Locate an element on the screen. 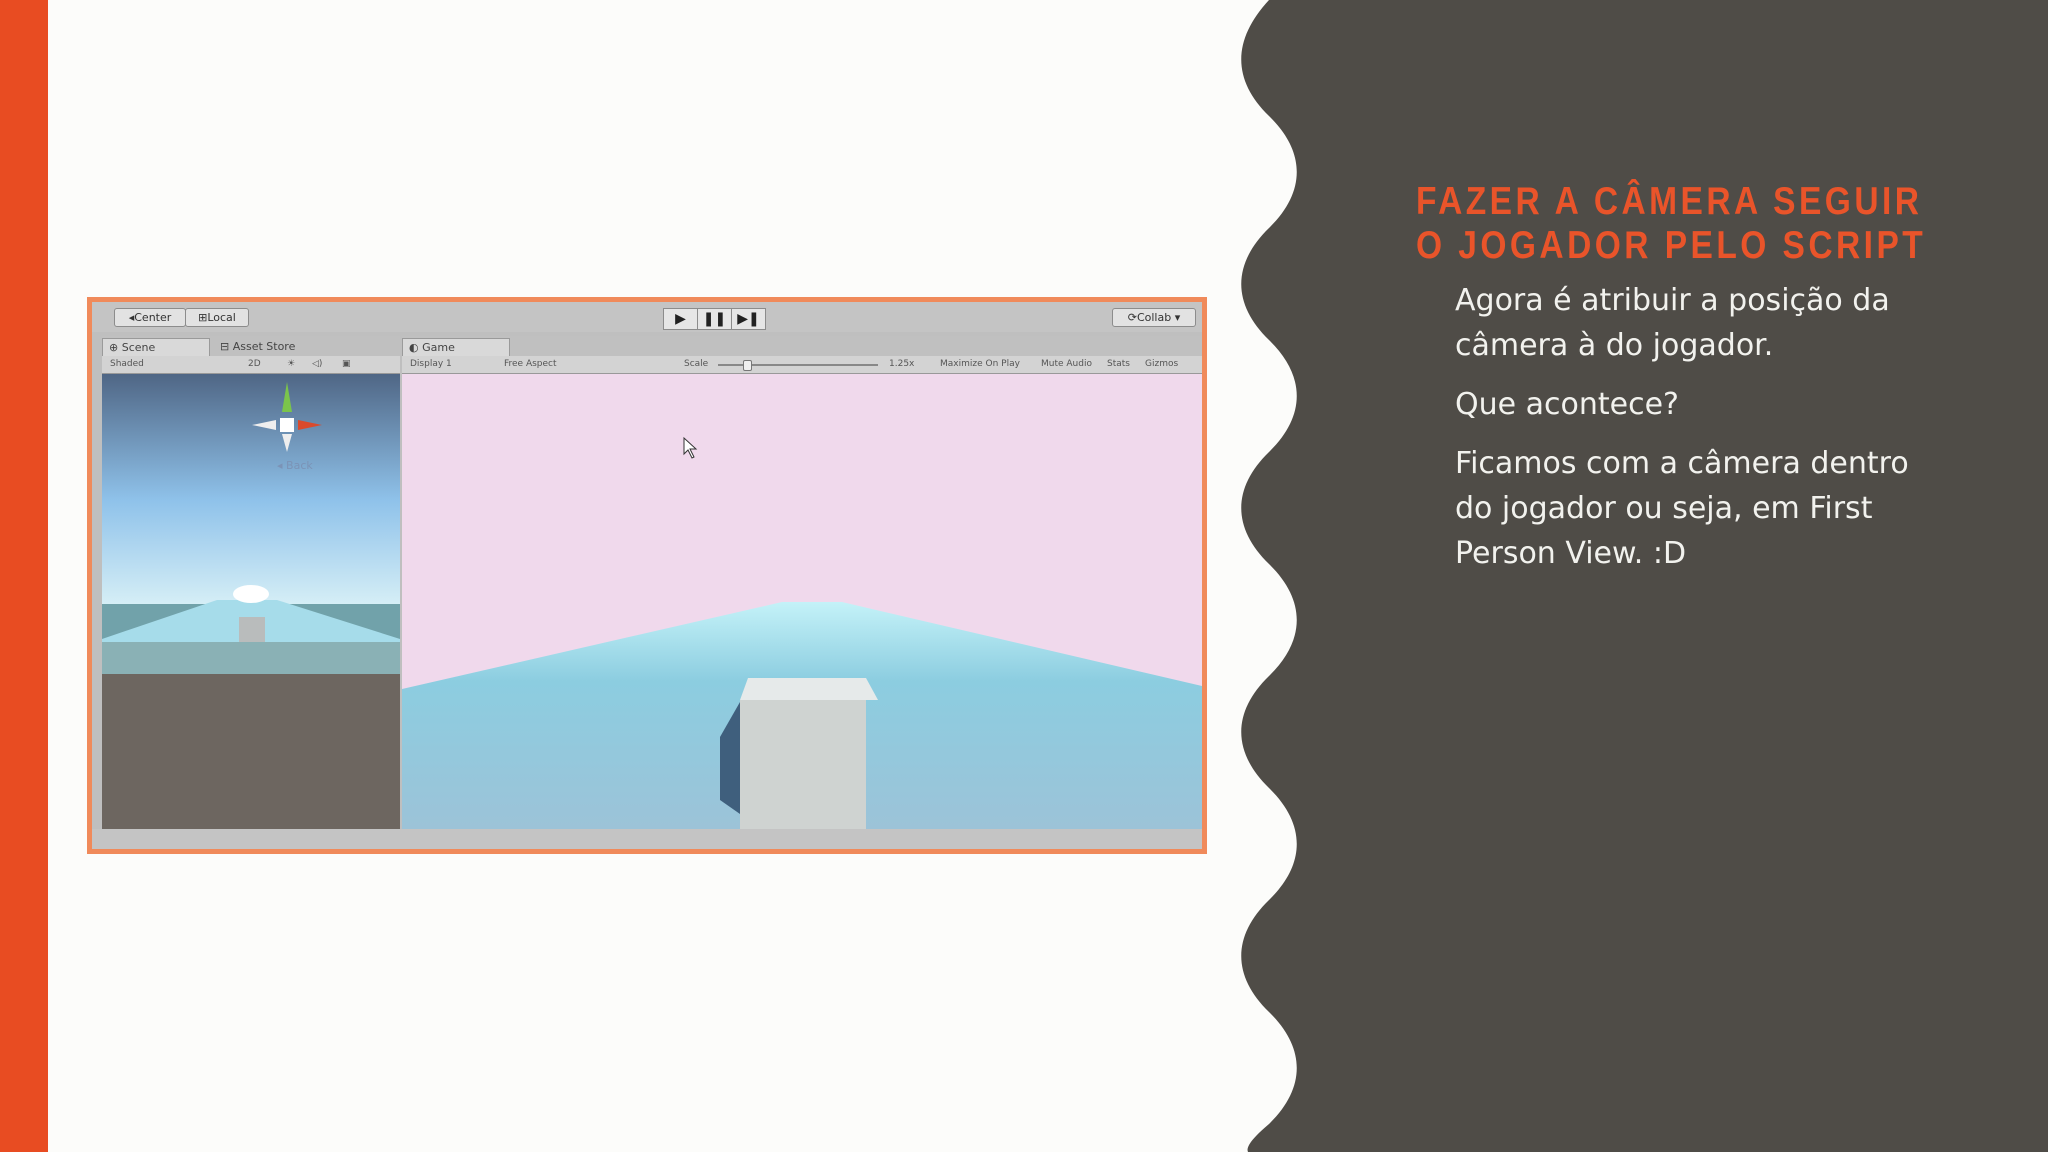 Image resolution: width=2048 pixels, height=1152 pixels. tab-asset-store-label: Asset Store is located at coordinates (264, 346).